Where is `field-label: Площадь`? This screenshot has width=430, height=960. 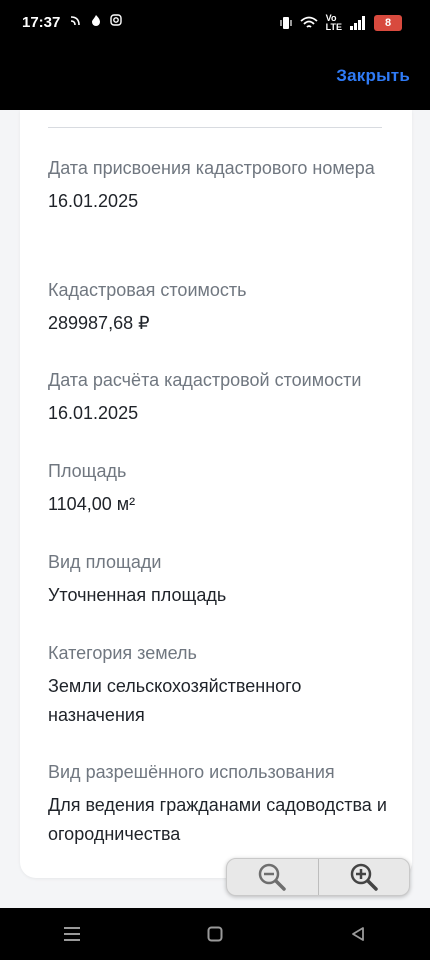
field-label: Площадь is located at coordinates (87, 471).